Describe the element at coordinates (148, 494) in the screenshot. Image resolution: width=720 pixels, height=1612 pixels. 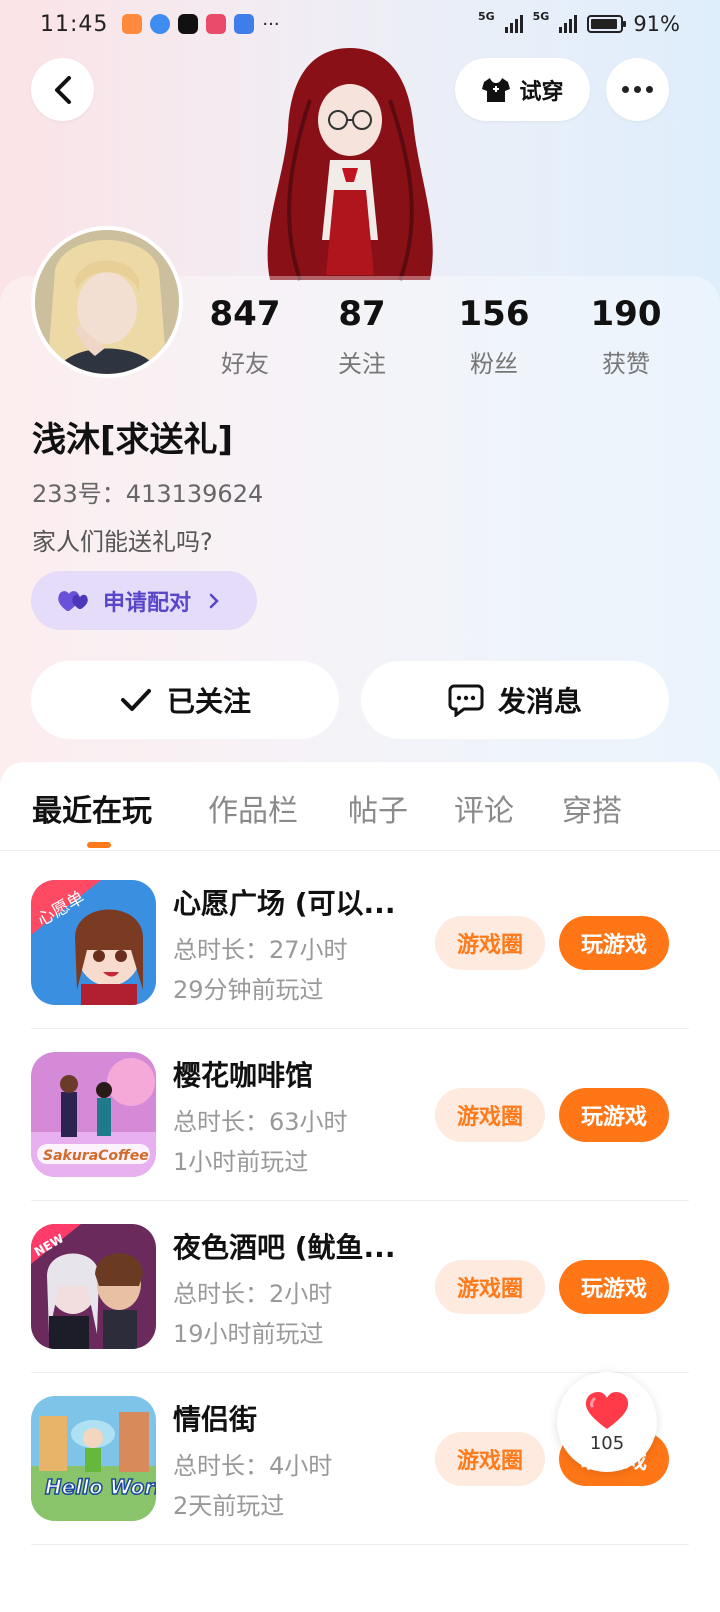
I see `profile-uid: 233号：413139624` at that location.